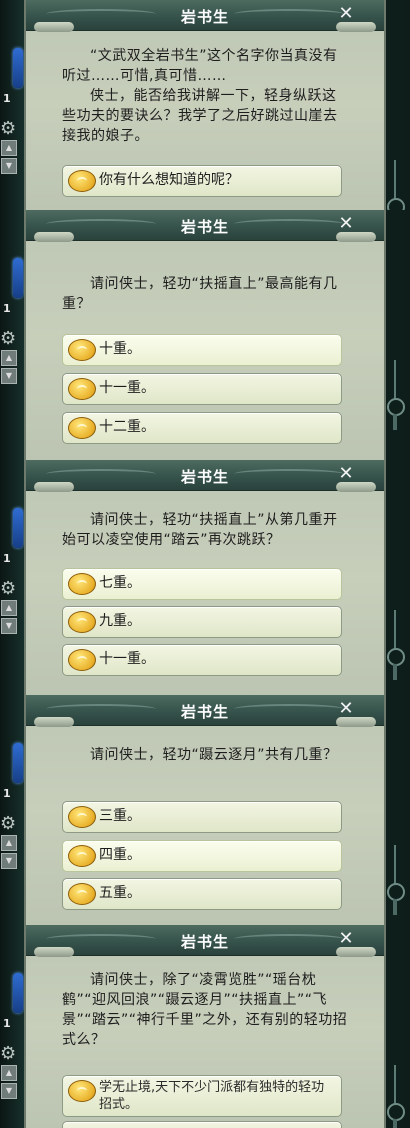 The height and width of the screenshot is (1128, 410). Describe the element at coordinates (202, 856) in the screenshot. I see `dialog-option: 四重。` at that location.